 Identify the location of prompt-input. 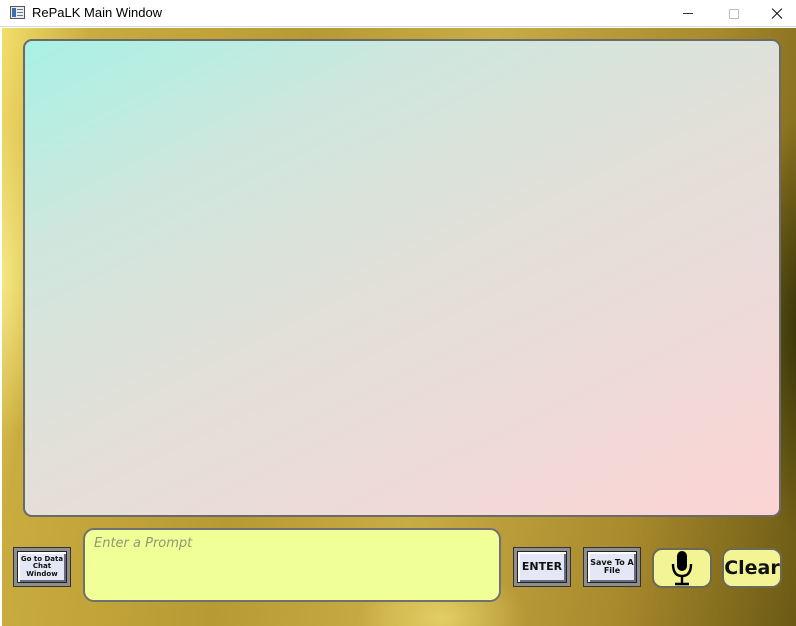
(292, 565).